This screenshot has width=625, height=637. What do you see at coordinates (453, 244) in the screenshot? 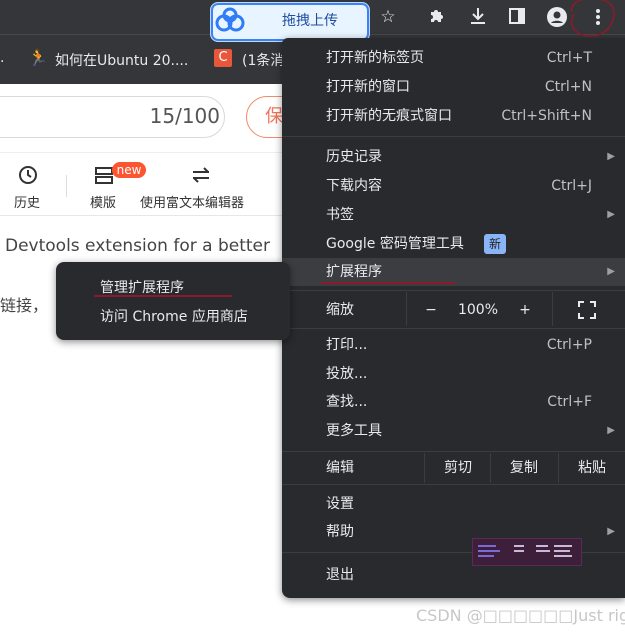
I see `menu-item-password-manager: Google 密码管理工具 新` at bounding box center [453, 244].